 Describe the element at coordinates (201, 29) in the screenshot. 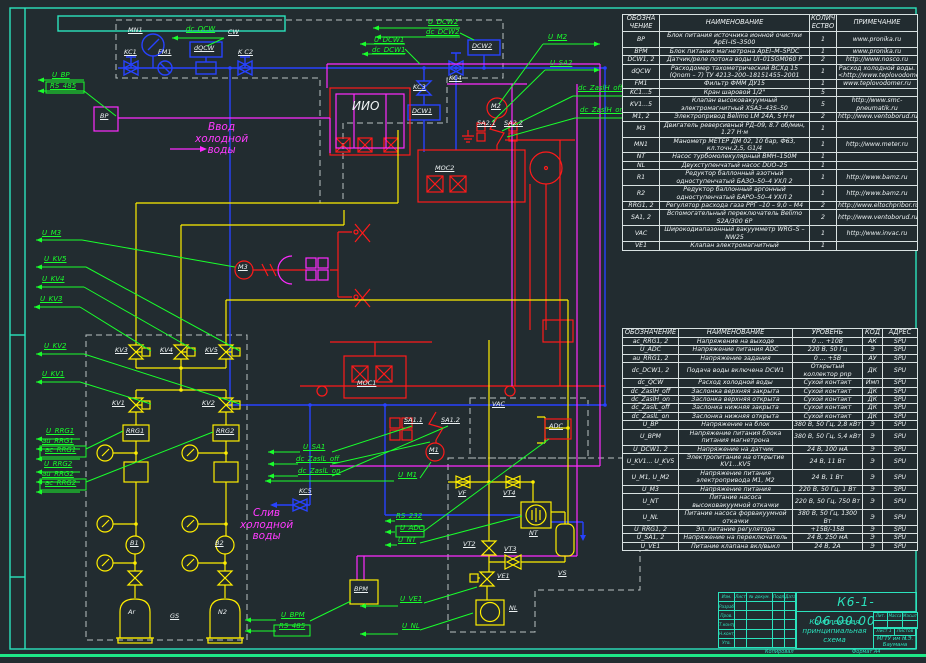

I see `signal-label-dc-qcw: dc_QCW` at that location.